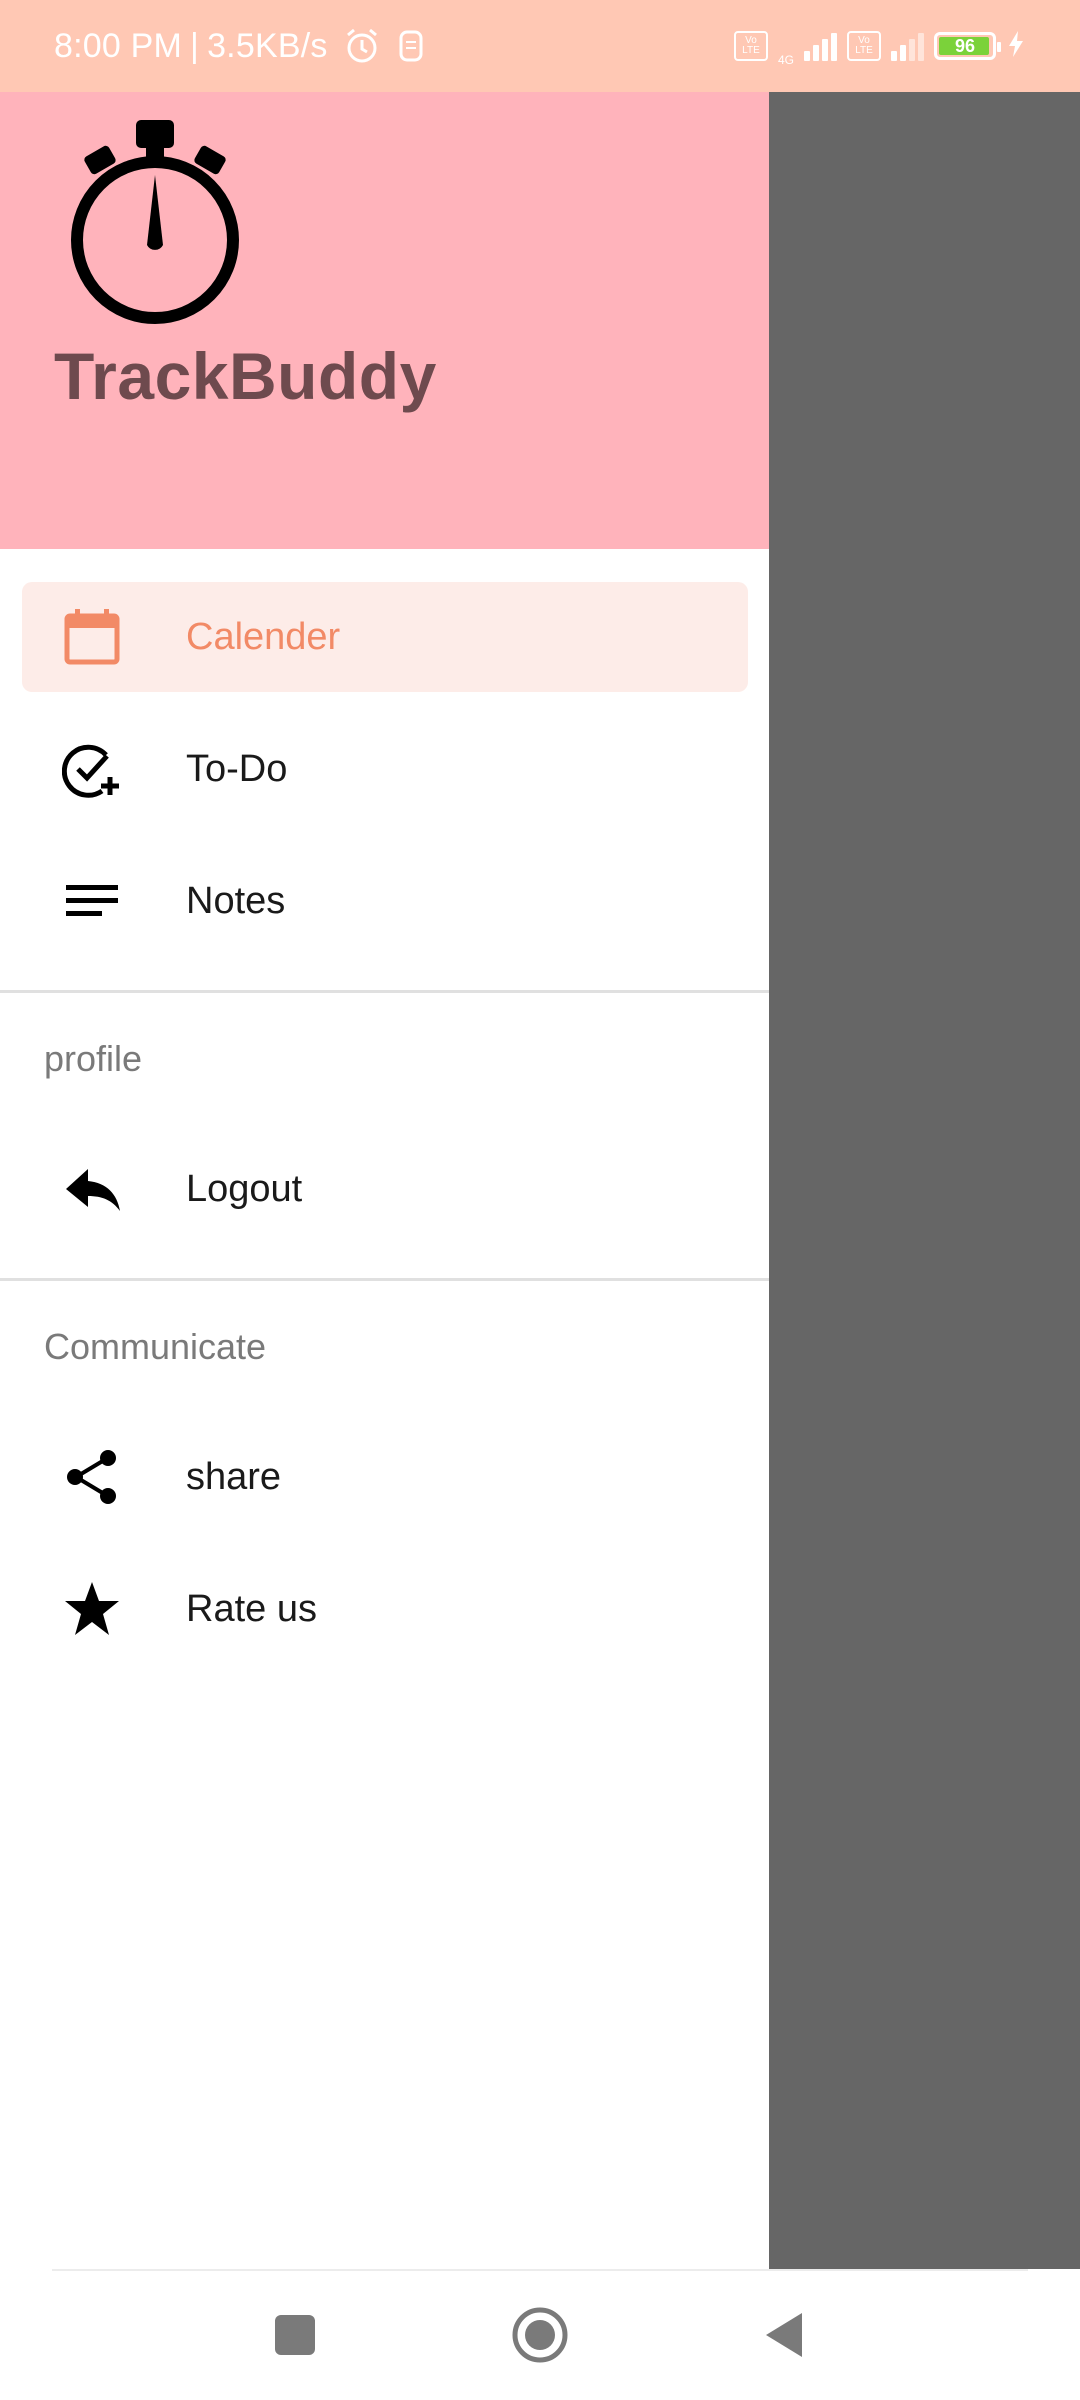 The height and width of the screenshot is (2400, 1080). I want to click on back-triangle-icon, so click(784, 2335).